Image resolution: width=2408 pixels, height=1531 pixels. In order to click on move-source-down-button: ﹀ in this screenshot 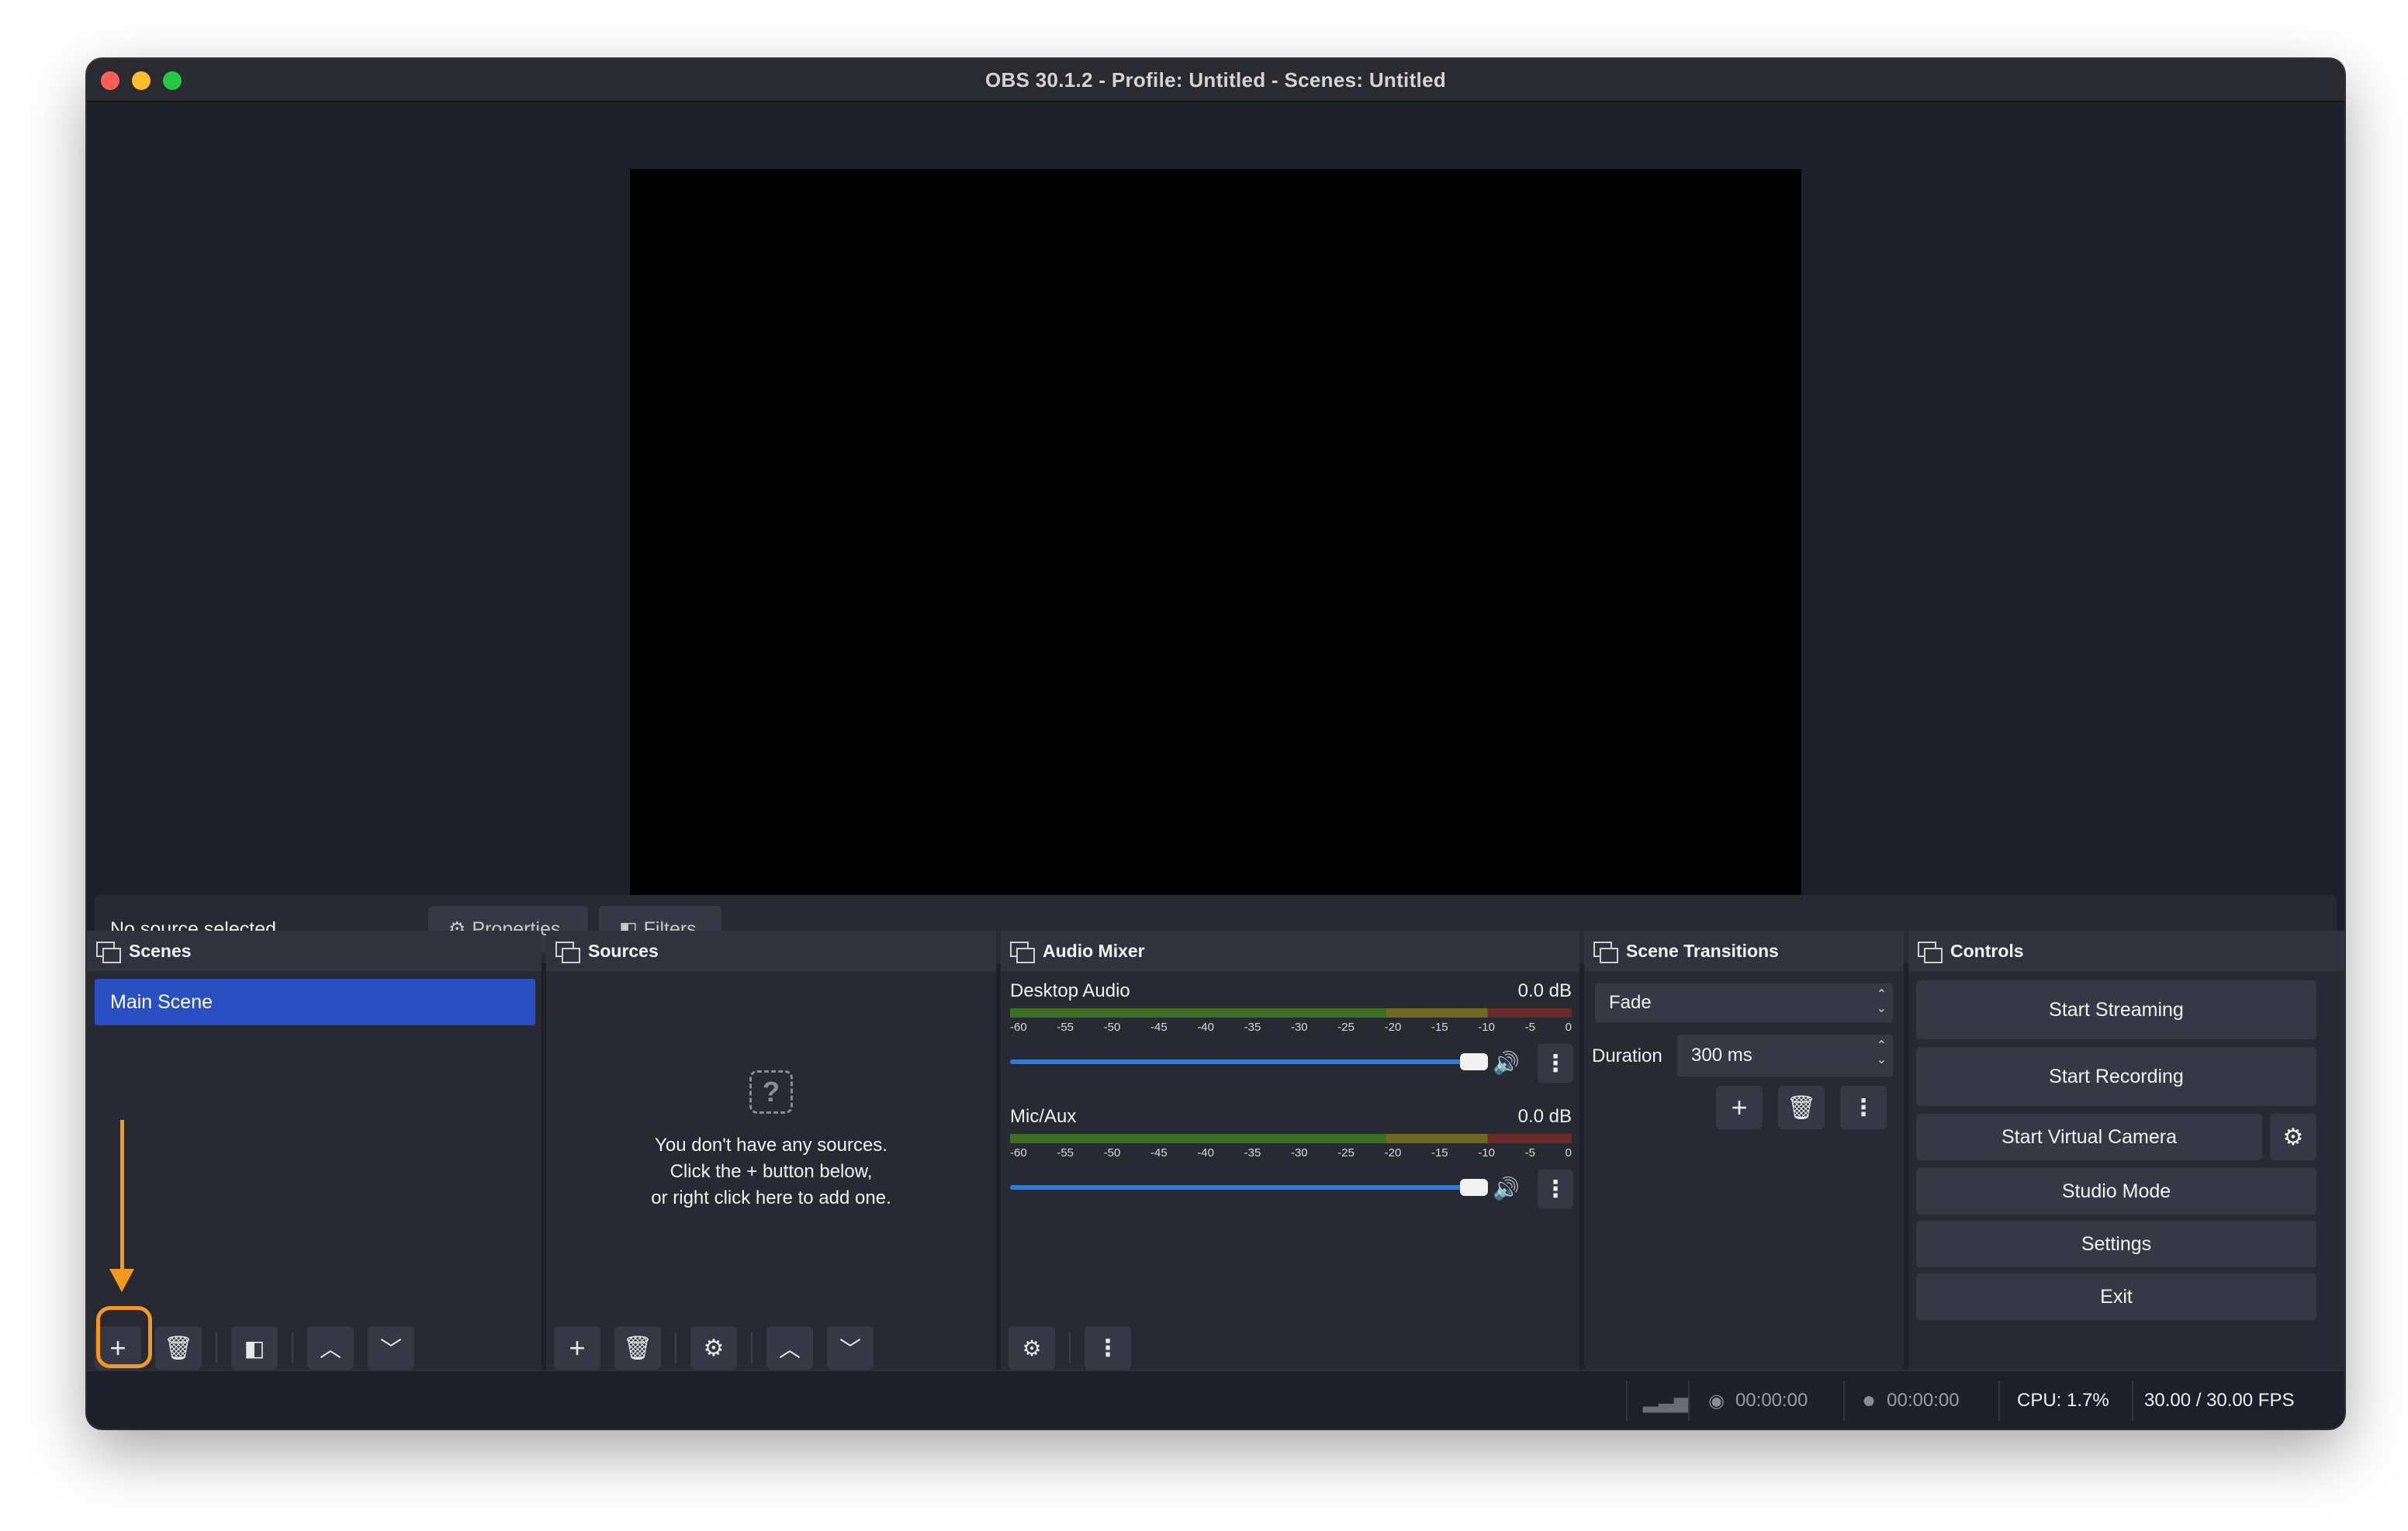, I will do `click(850, 1348)`.